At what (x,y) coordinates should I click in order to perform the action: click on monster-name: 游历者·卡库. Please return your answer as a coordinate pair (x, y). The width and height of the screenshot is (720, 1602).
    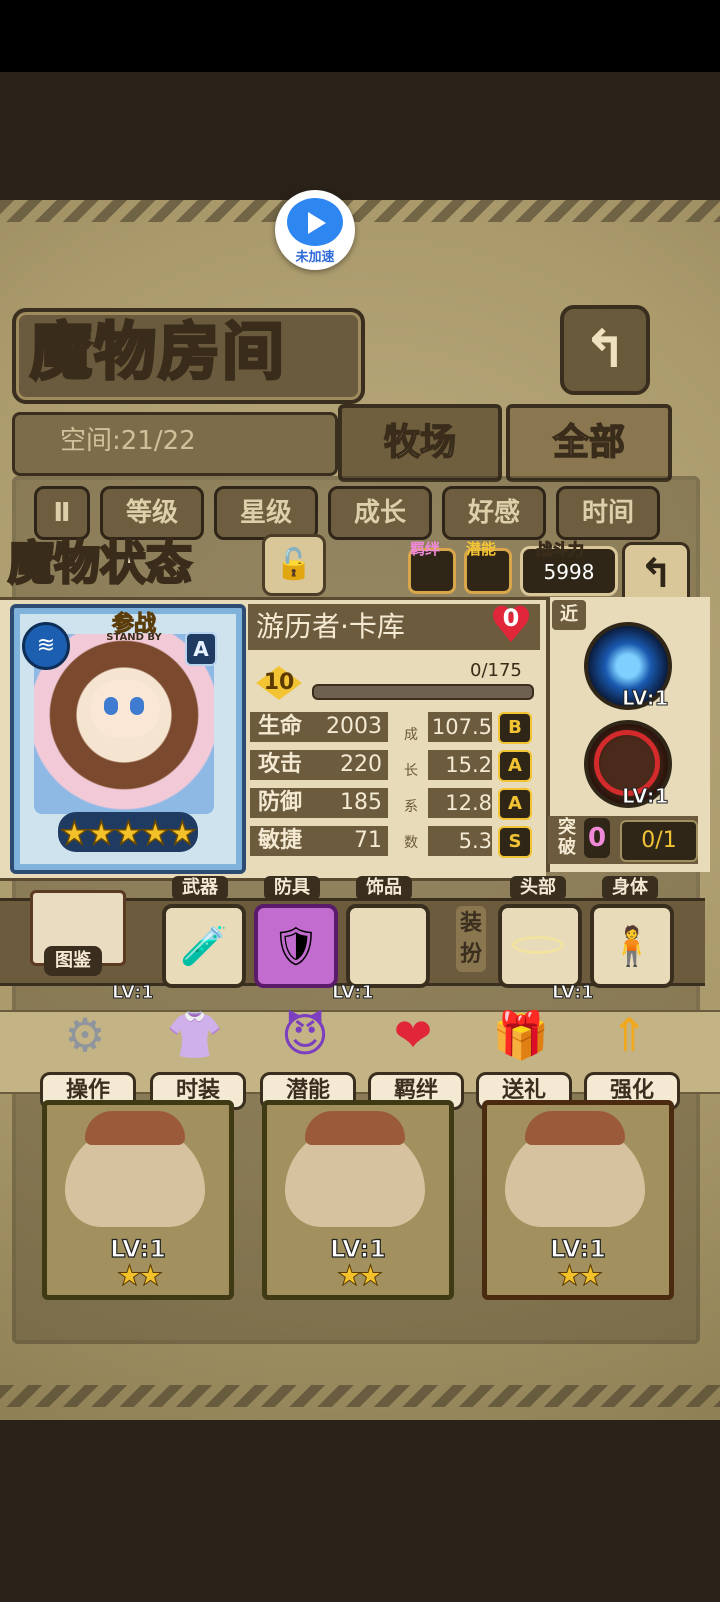
    Looking at the image, I should click on (330, 626).